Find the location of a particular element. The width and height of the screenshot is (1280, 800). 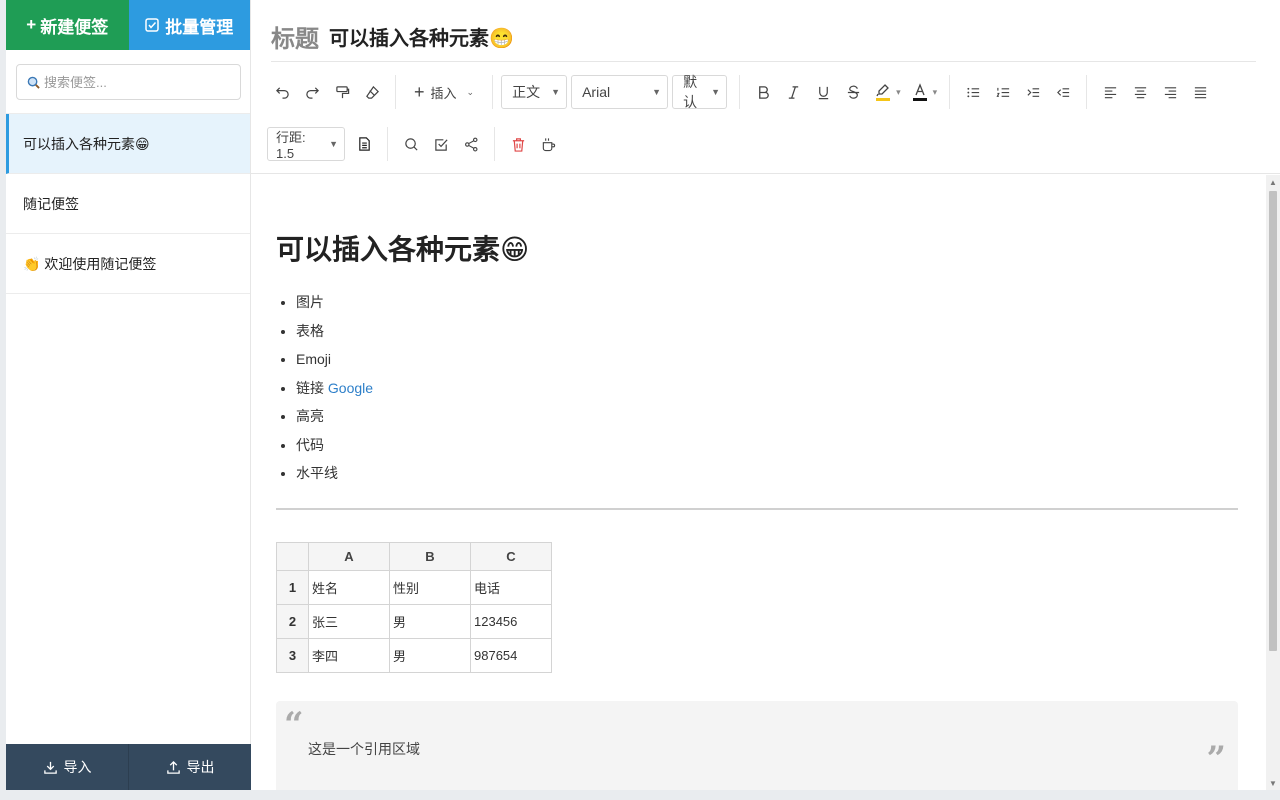

list-item: 高亮 is located at coordinates (781, 416).